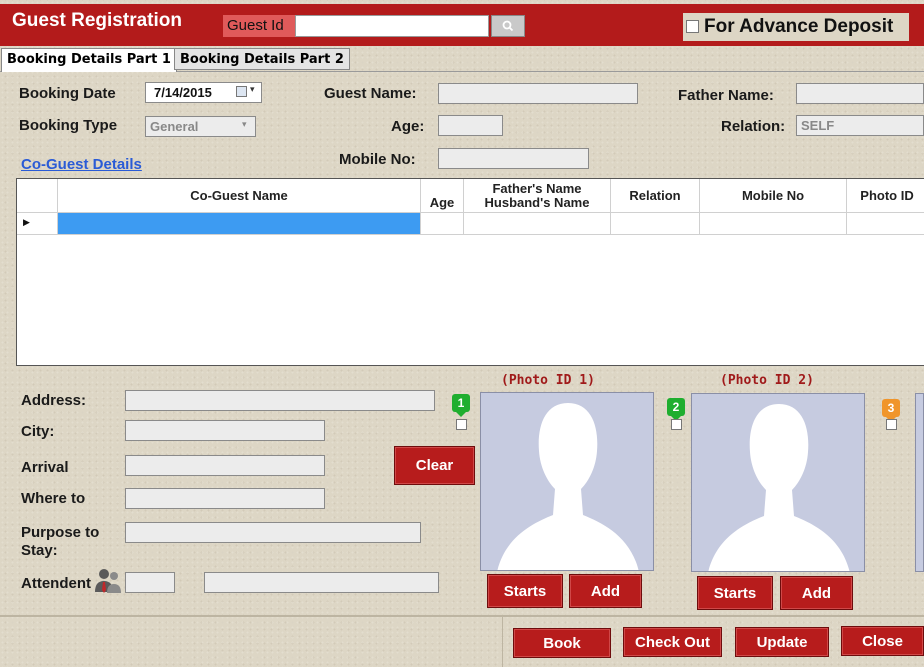 Image resolution: width=924 pixels, height=667 pixels. What do you see at coordinates (818, 125) in the screenshot?
I see `relation-value: SELF` at bounding box center [818, 125].